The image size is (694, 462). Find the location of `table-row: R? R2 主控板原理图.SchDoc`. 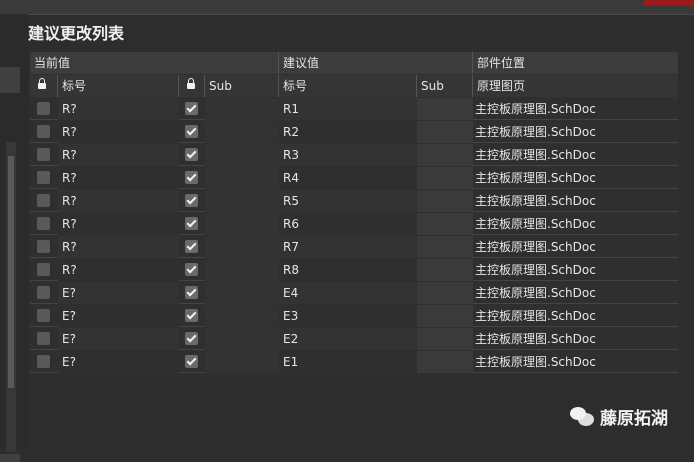

table-row: R? R2 主控板原理图.SchDoc is located at coordinates (354, 132).